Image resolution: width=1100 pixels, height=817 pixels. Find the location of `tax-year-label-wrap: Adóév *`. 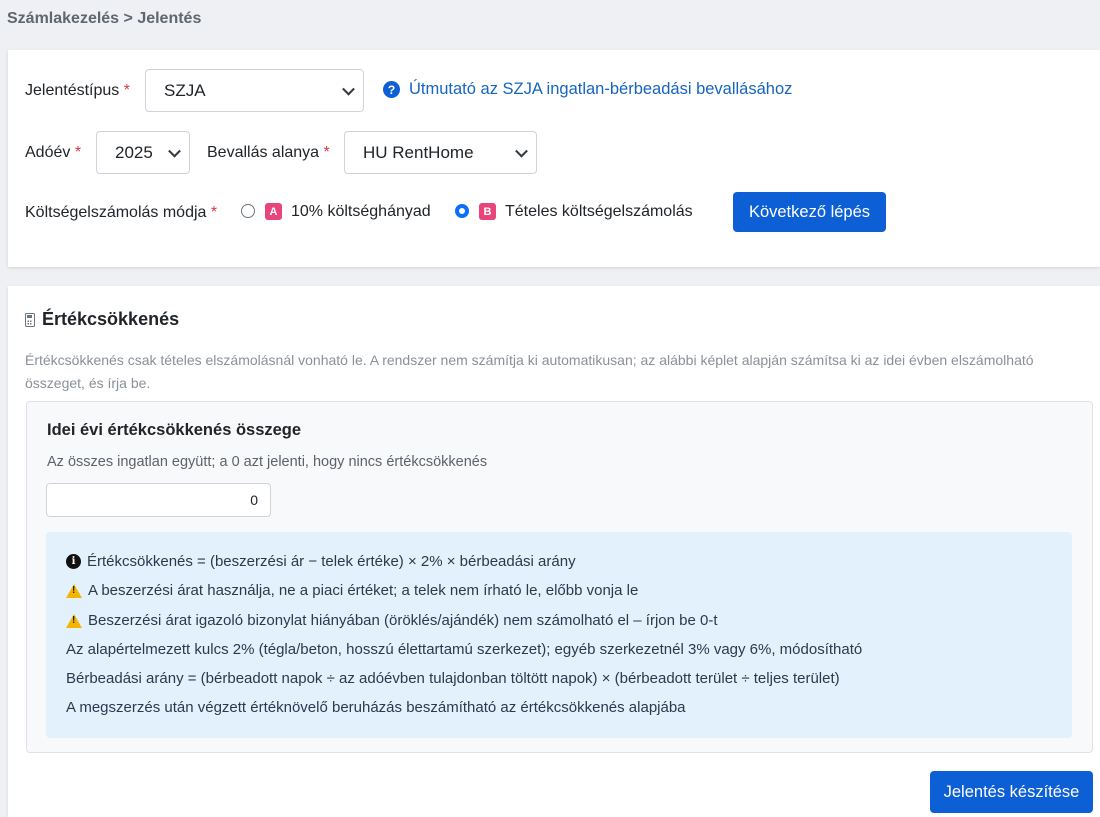

tax-year-label-wrap: Adóév * is located at coordinates (53, 153).